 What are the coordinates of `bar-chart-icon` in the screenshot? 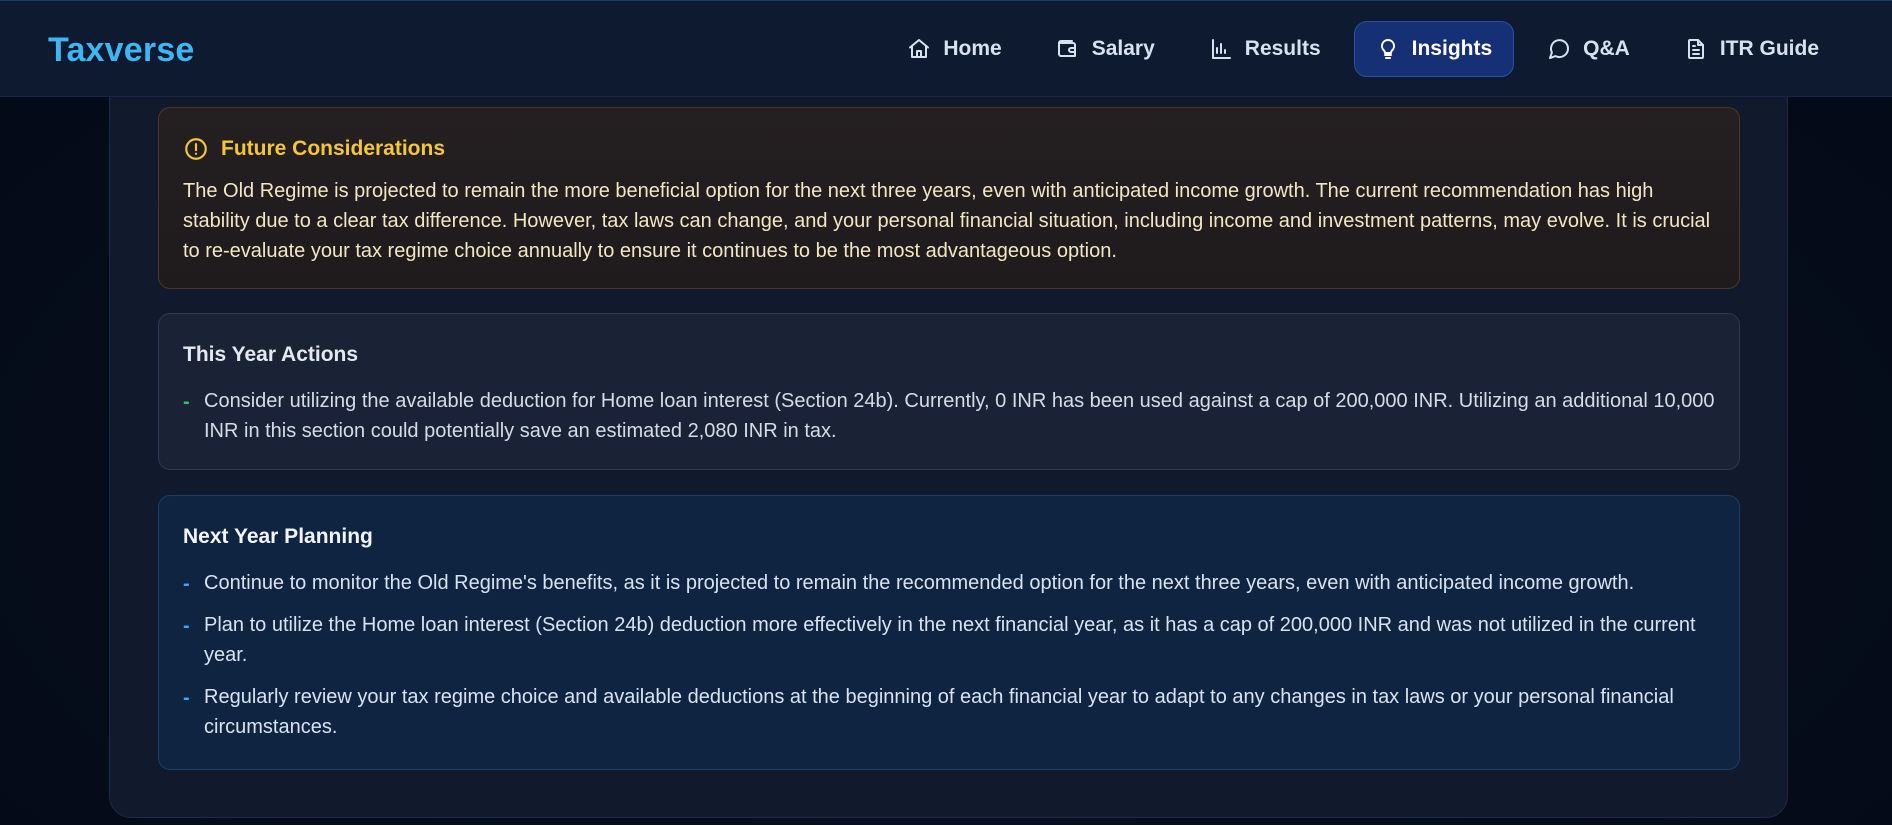 It's located at (1221, 49).